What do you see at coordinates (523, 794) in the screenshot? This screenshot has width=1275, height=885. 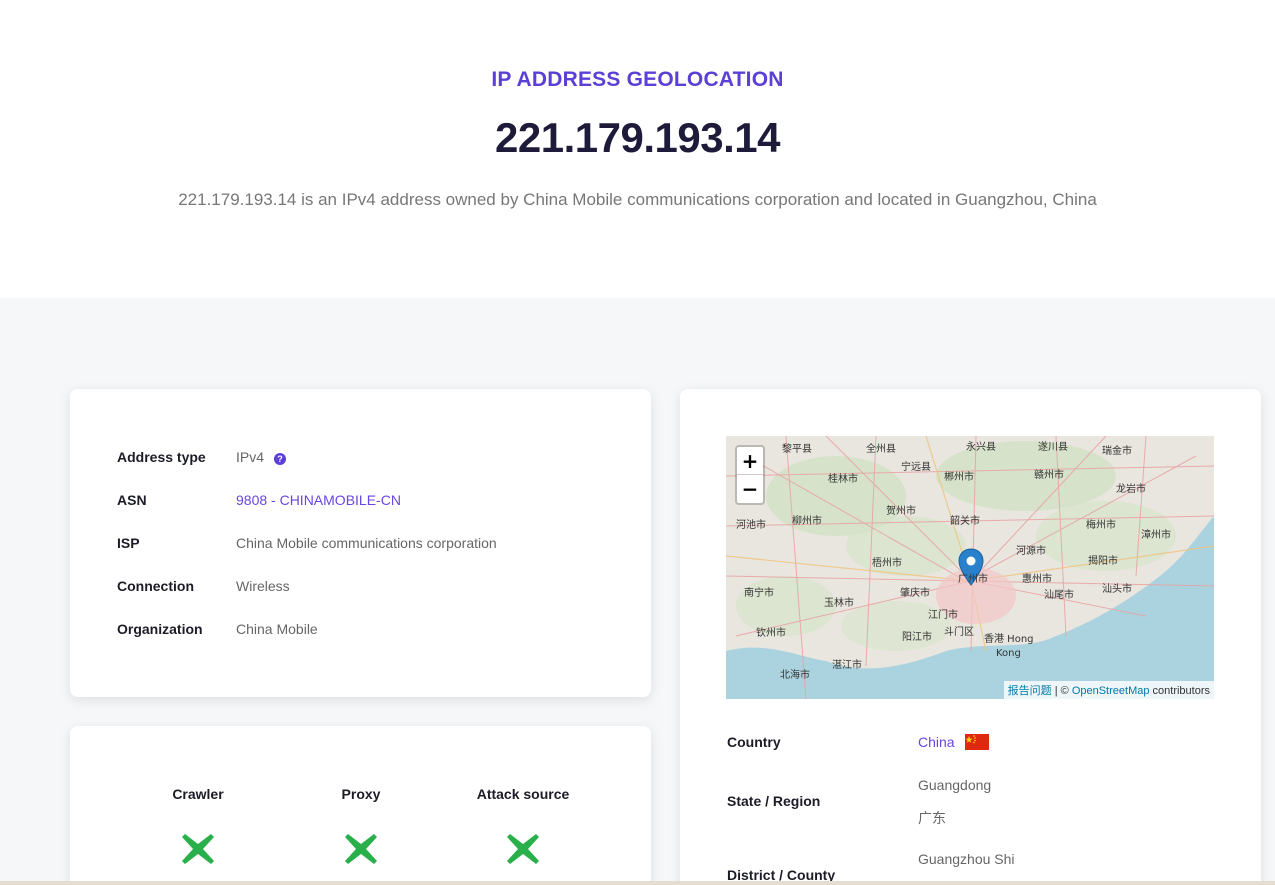 I see `attack-source-label: Attack source` at bounding box center [523, 794].